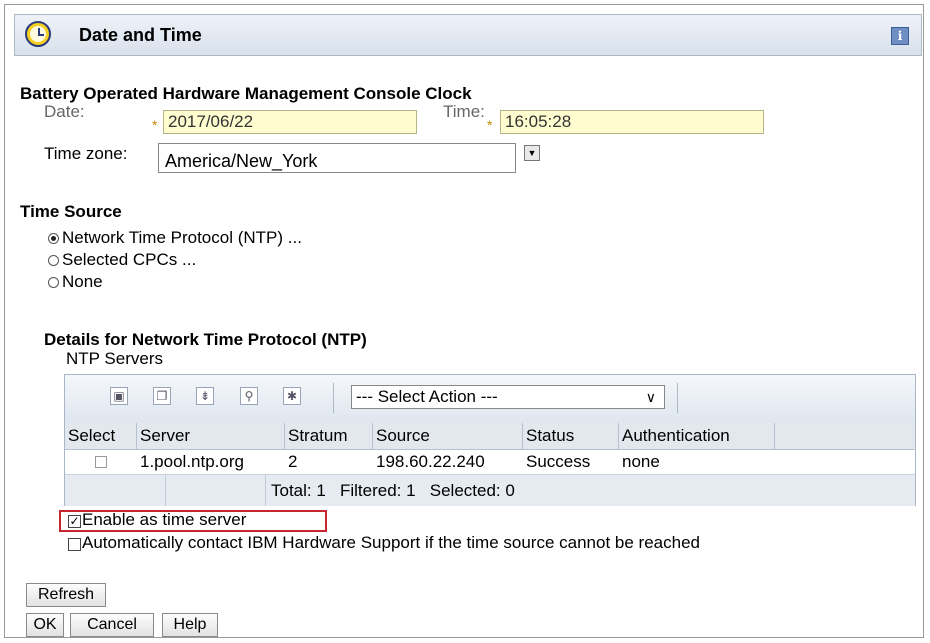 The image size is (930, 643). Describe the element at coordinates (74, 544) in the screenshot. I see `auto-contact-checkbox` at that location.